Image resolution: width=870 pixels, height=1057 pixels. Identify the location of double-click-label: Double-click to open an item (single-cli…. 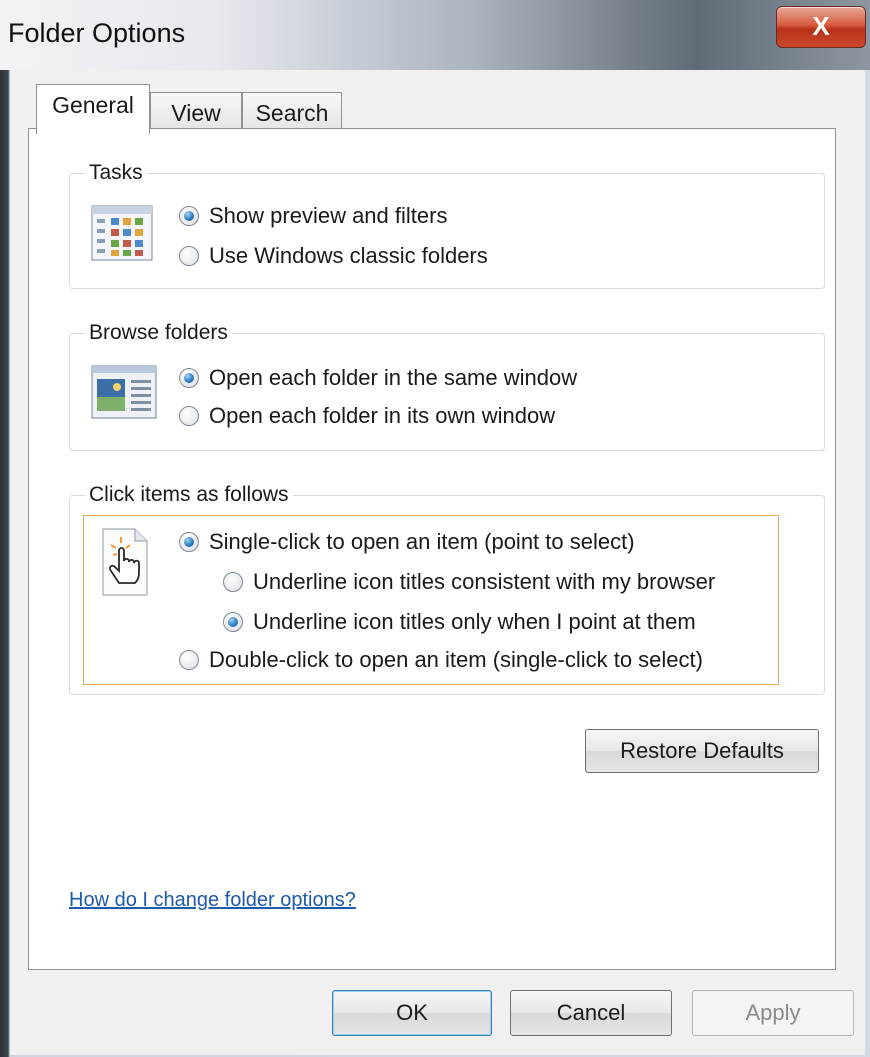
(456, 659).